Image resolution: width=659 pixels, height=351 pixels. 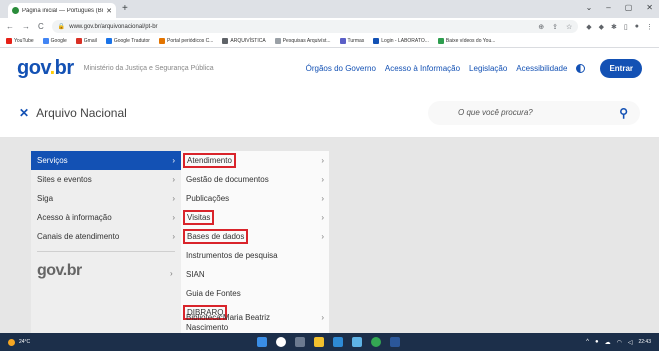 What do you see at coordinates (78, 41) in the screenshot?
I see `gmail-icon` at bounding box center [78, 41].